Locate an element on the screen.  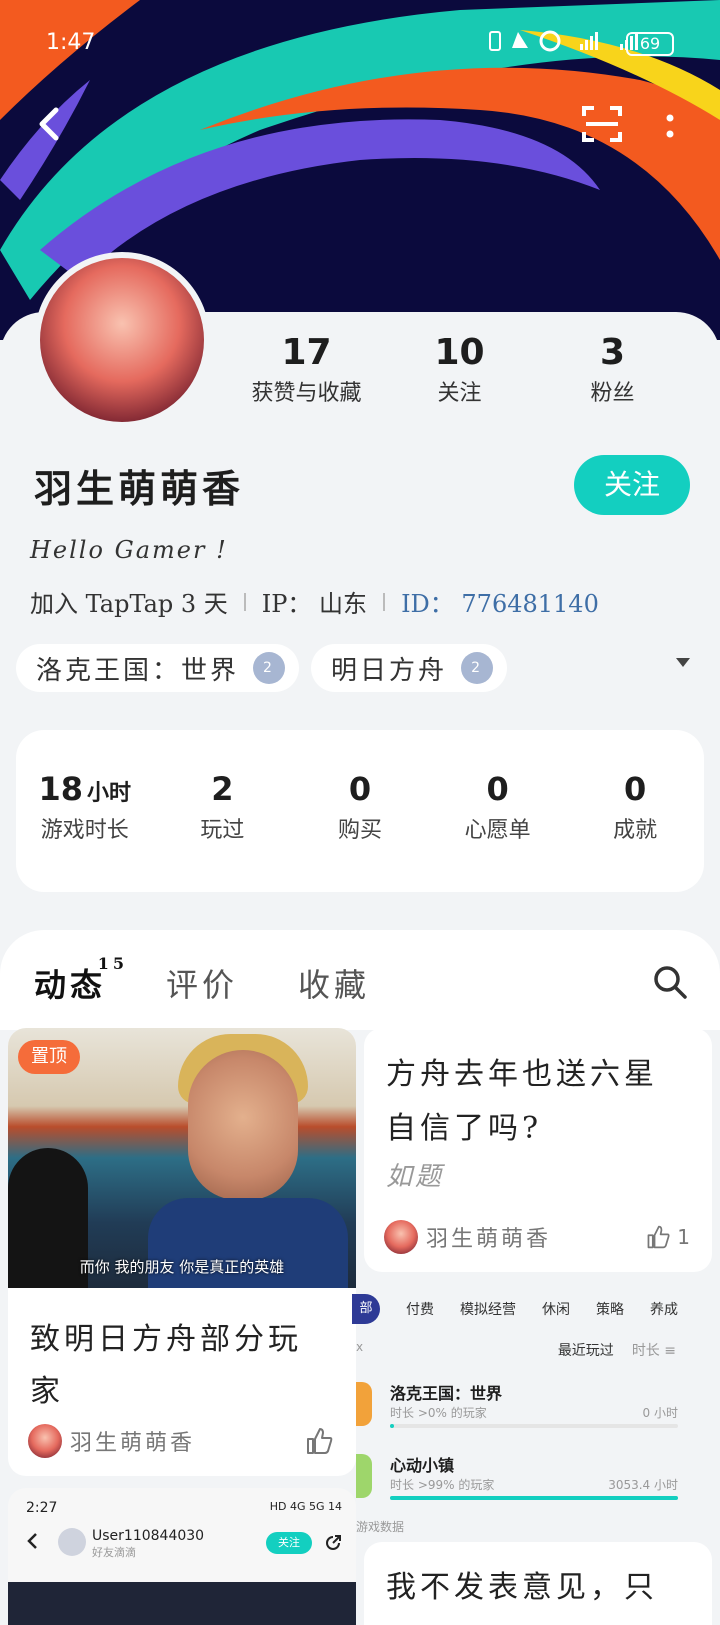
gstat-label: 心愿单 is located at coordinates (497, 830).